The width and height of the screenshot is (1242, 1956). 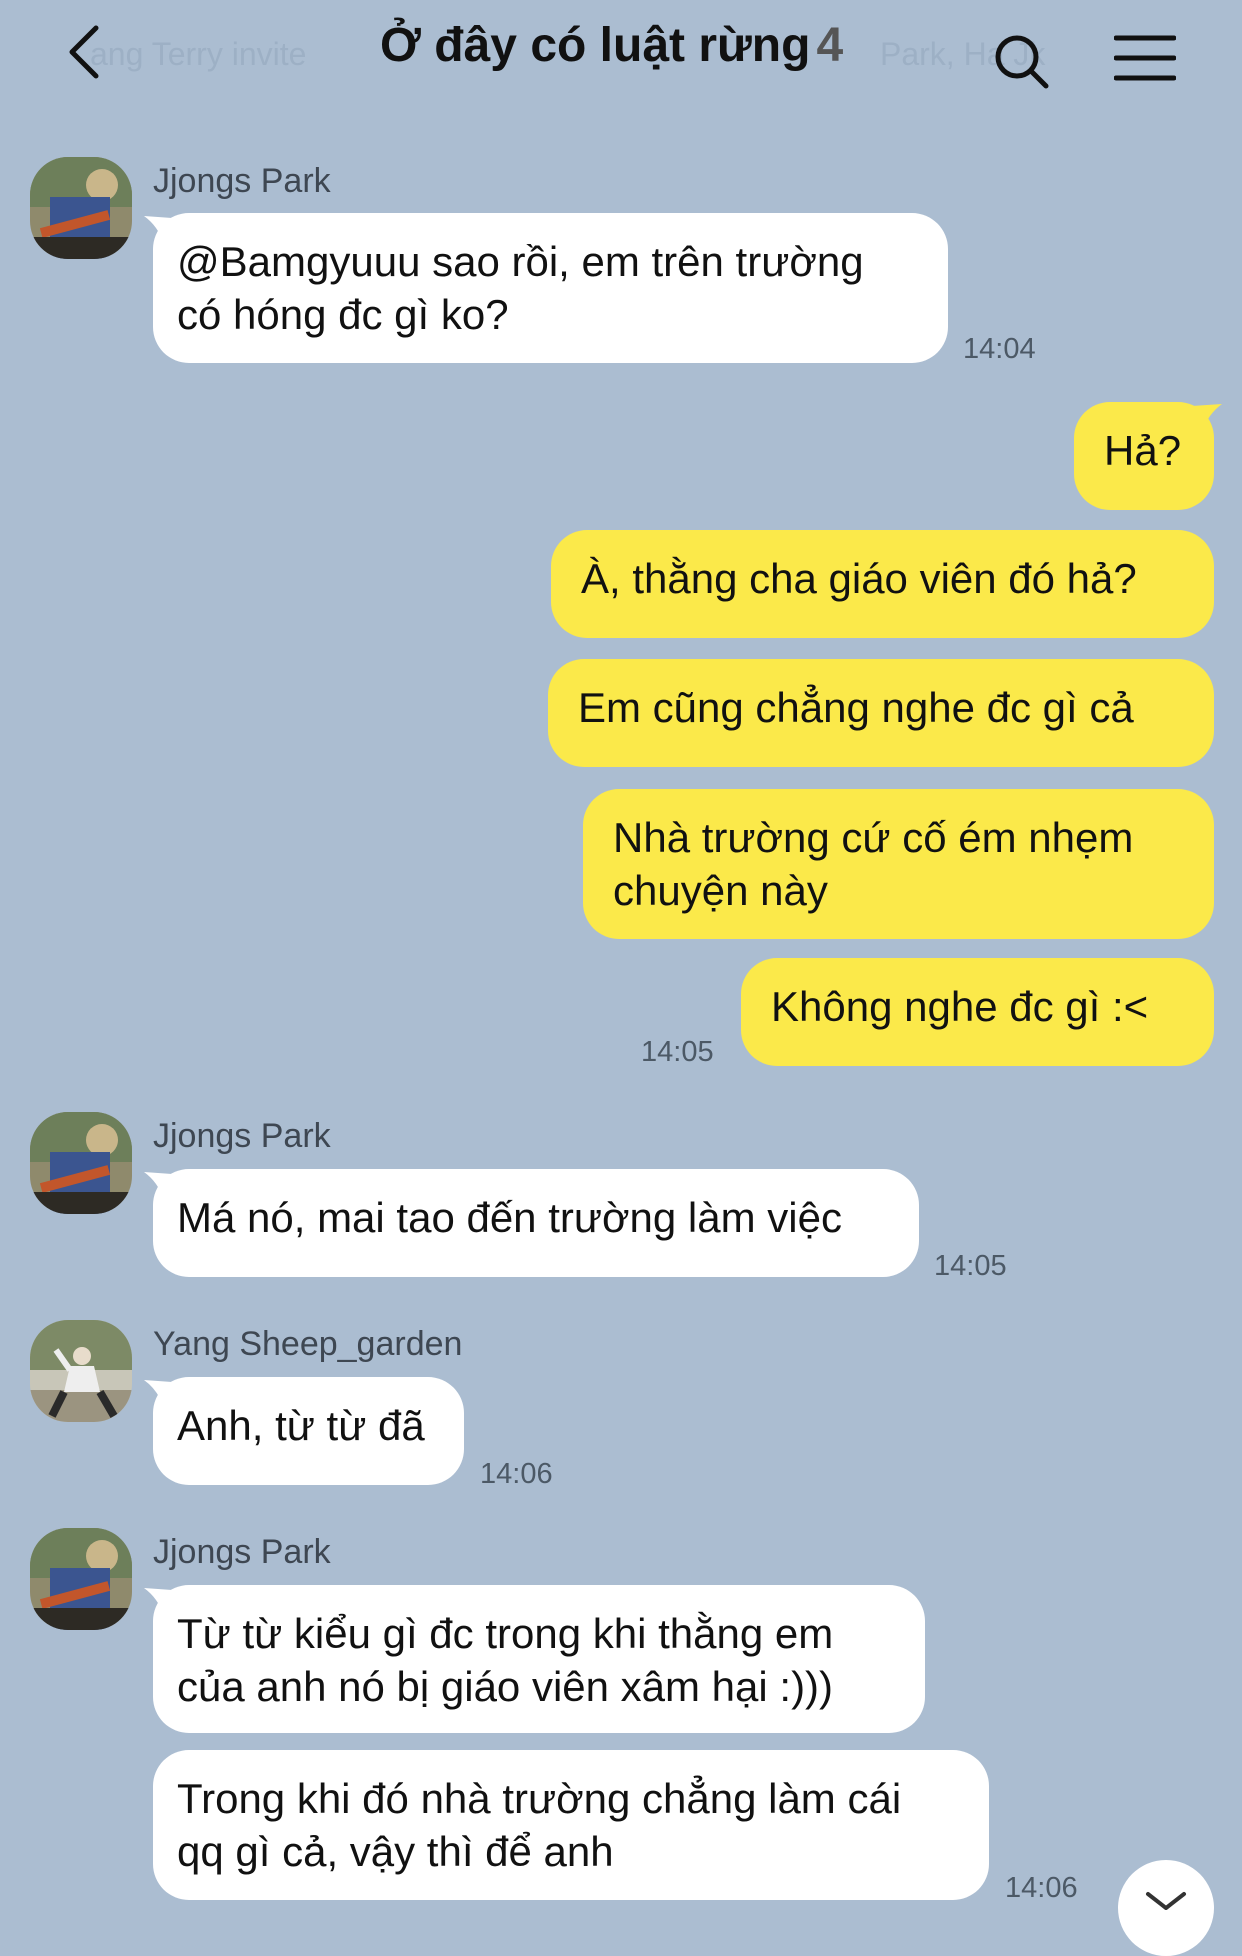 I want to click on header-subtitle-left: ang Terry invite, so click(x=198, y=54).